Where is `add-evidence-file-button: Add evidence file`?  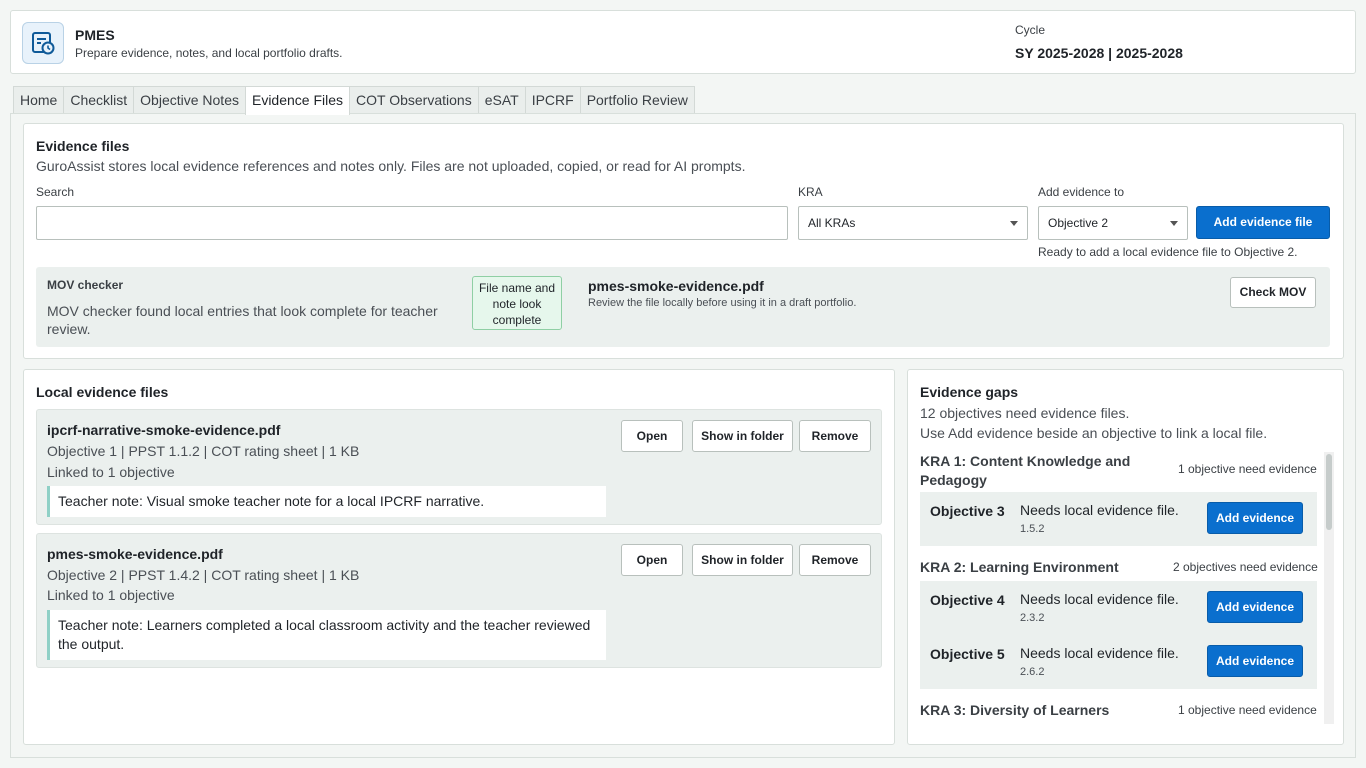
add-evidence-file-button: Add evidence file is located at coordinates (1263, 222).